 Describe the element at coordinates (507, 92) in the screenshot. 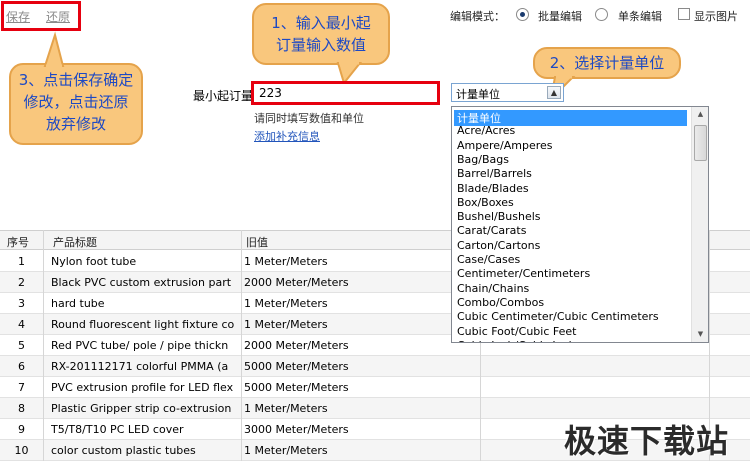

I see `unit-select: 计量单位 ▲` at that location.